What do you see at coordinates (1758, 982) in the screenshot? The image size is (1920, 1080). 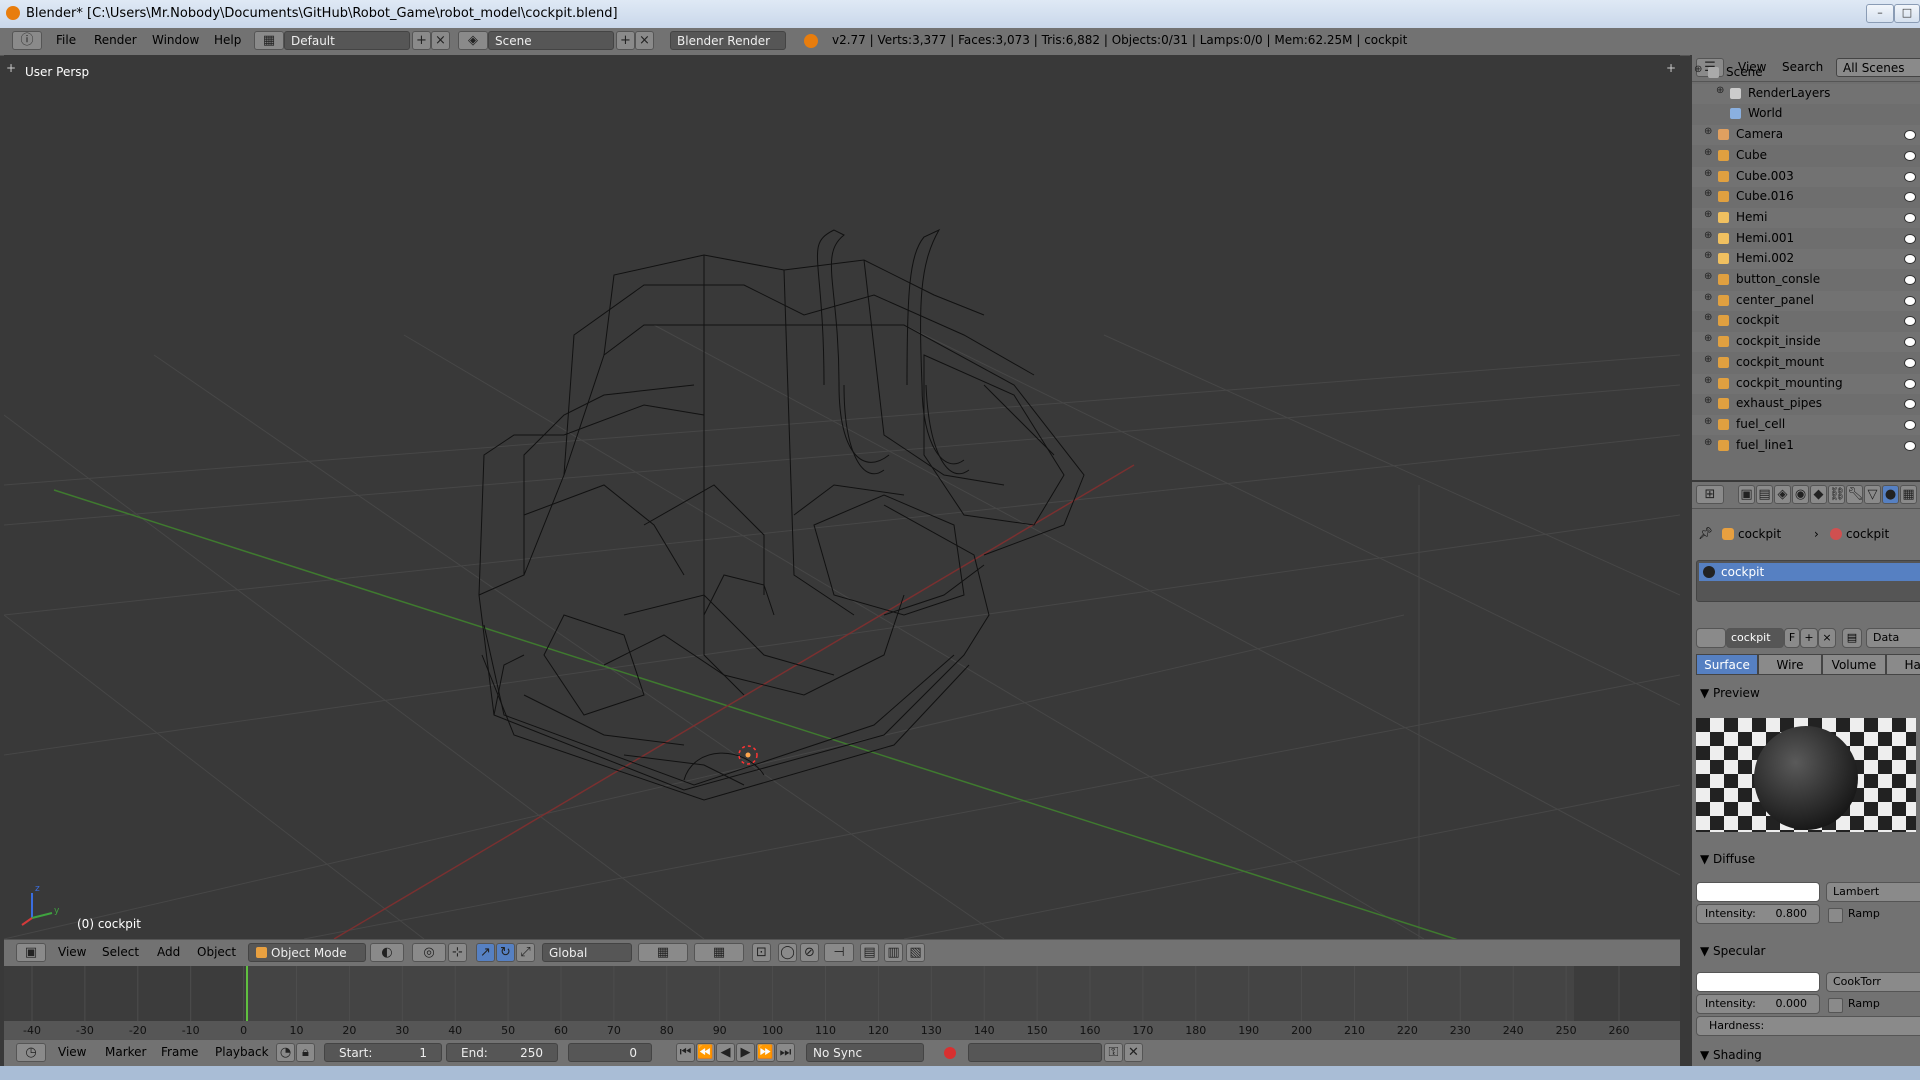 I see `specular-color-swatch` at bounding box center [1758, 982].